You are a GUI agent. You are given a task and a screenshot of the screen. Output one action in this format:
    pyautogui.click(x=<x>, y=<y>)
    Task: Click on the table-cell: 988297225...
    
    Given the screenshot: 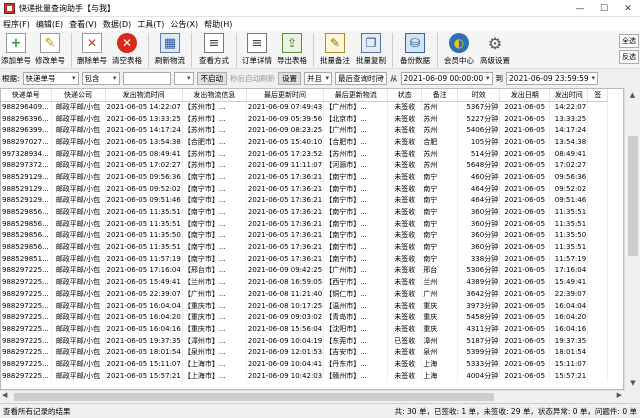 What is the action you would take?
    pyautogui.click(x=26, y=364)
    